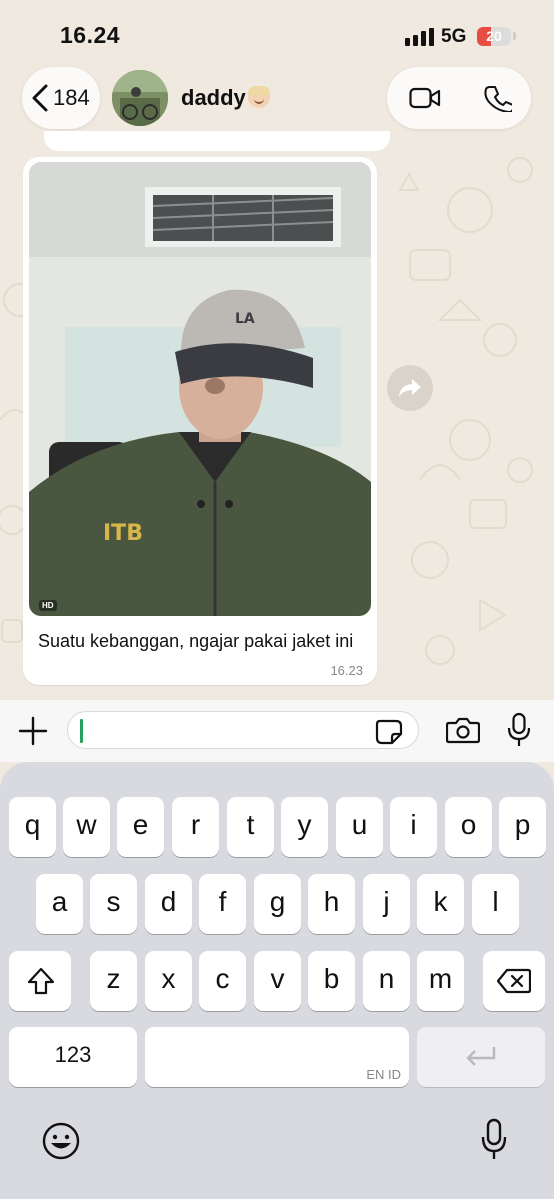 This screenshot has height=1199, width=554. What do you see at coordinates (123, 533) in the screenshot?
I see `jacket-logo-text: ITB` at bounding box center [123, 533].